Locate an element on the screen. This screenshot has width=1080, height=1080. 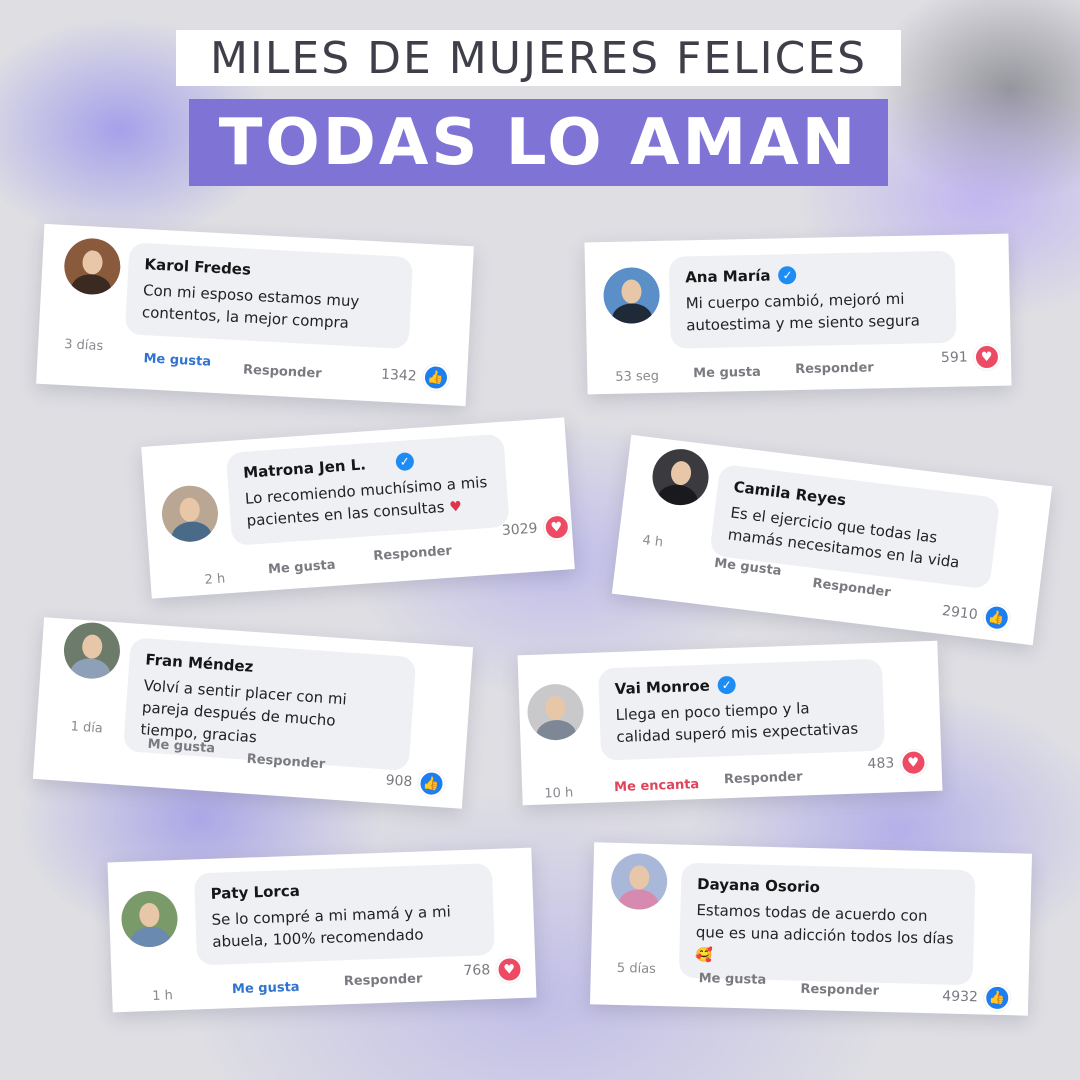
commenter-name: Dayana Osorio is located at coordinates (758, 885).